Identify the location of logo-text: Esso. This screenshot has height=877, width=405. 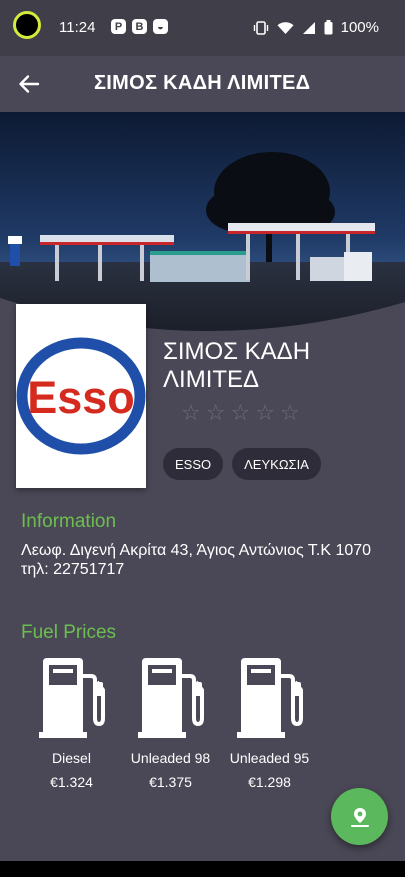
(81, 397).